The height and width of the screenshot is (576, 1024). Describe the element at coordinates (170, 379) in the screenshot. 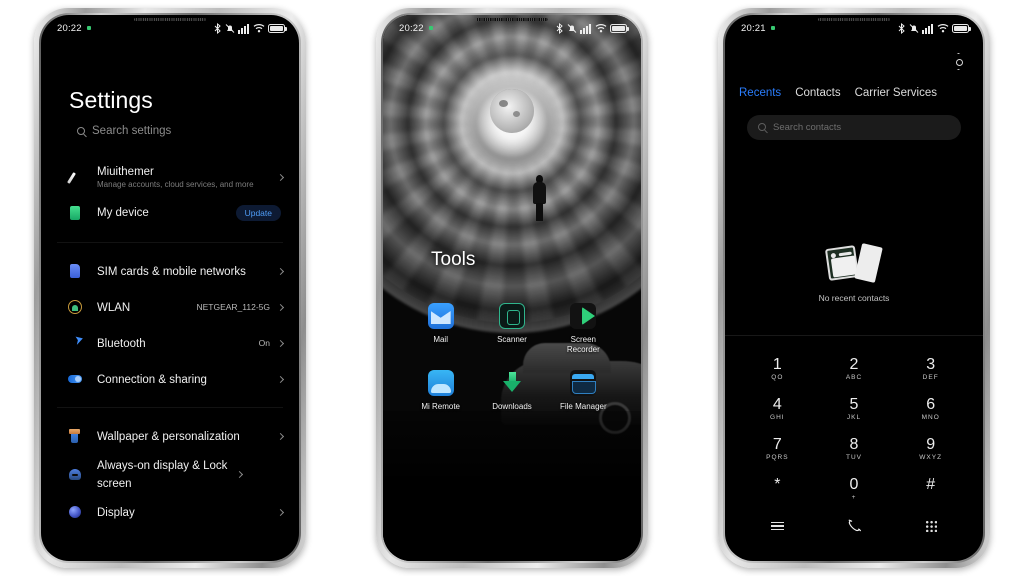

I see `settings-row-connection-sharing: Connection & sharing` at that location.